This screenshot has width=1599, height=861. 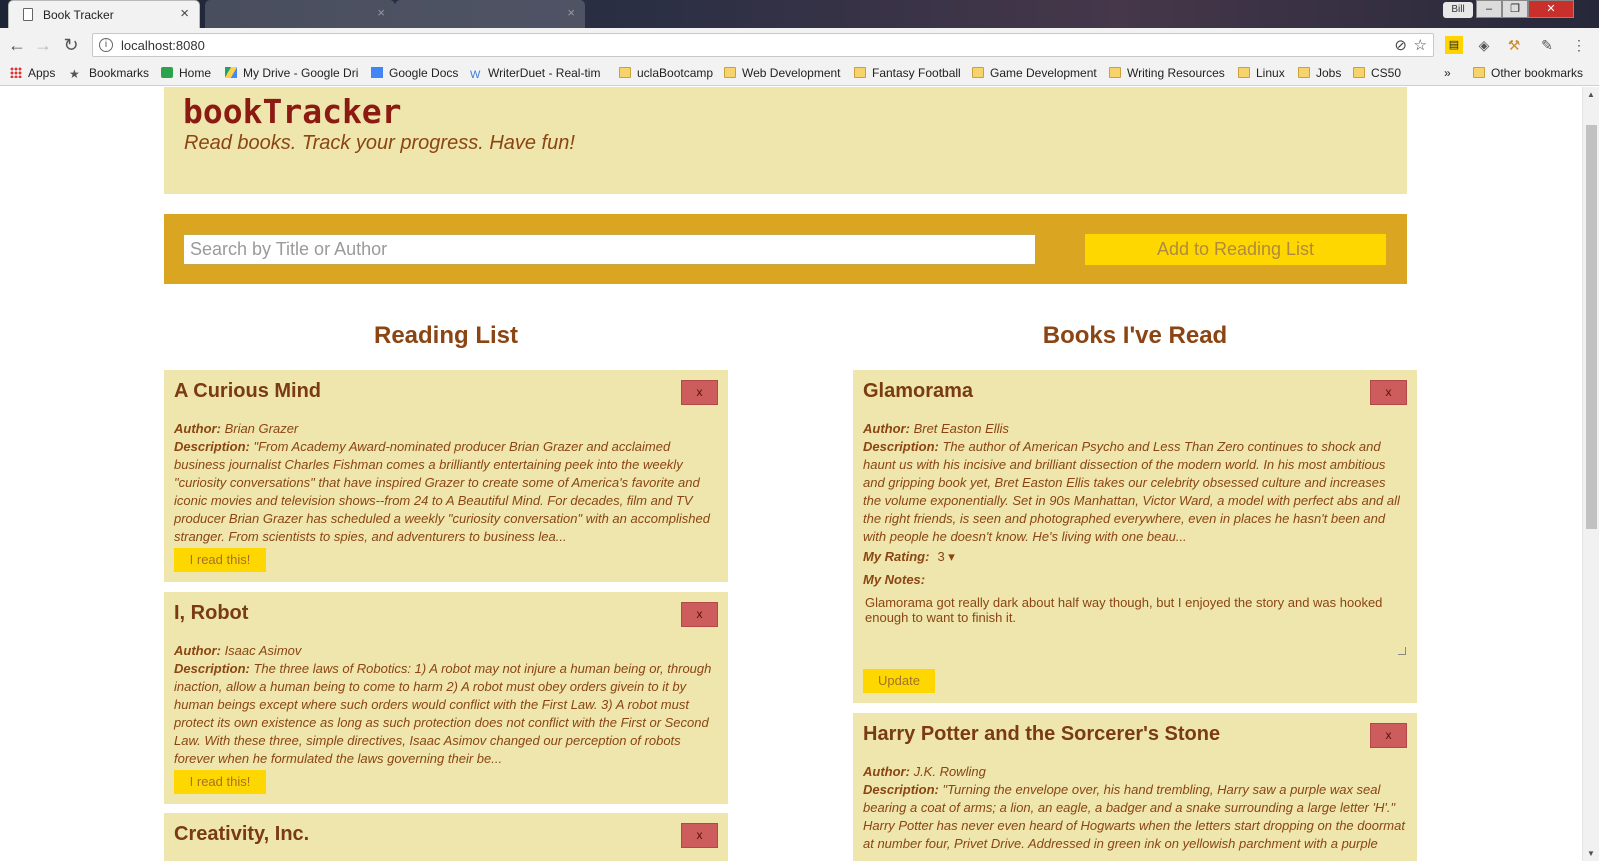 What do you see at coordinates (1420, 45) in the screenshot?
I see `bookmark-star-icon: ☆` at bounding box center [1420, 45].